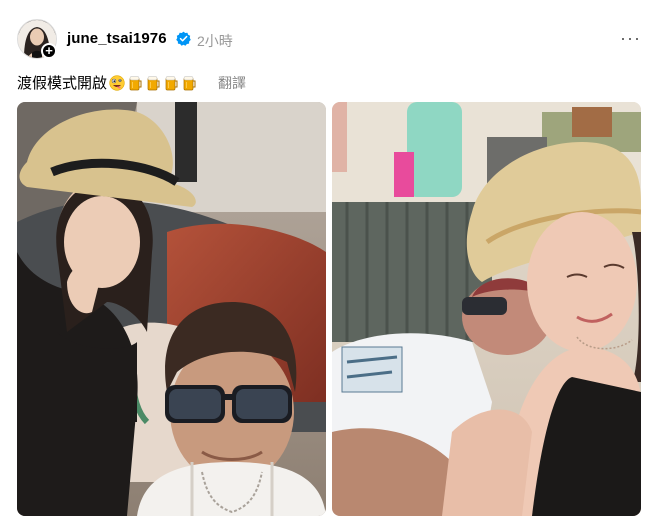 The image size is (656, 524). I want to click on more-options-icon: ···, so click(630, 38).